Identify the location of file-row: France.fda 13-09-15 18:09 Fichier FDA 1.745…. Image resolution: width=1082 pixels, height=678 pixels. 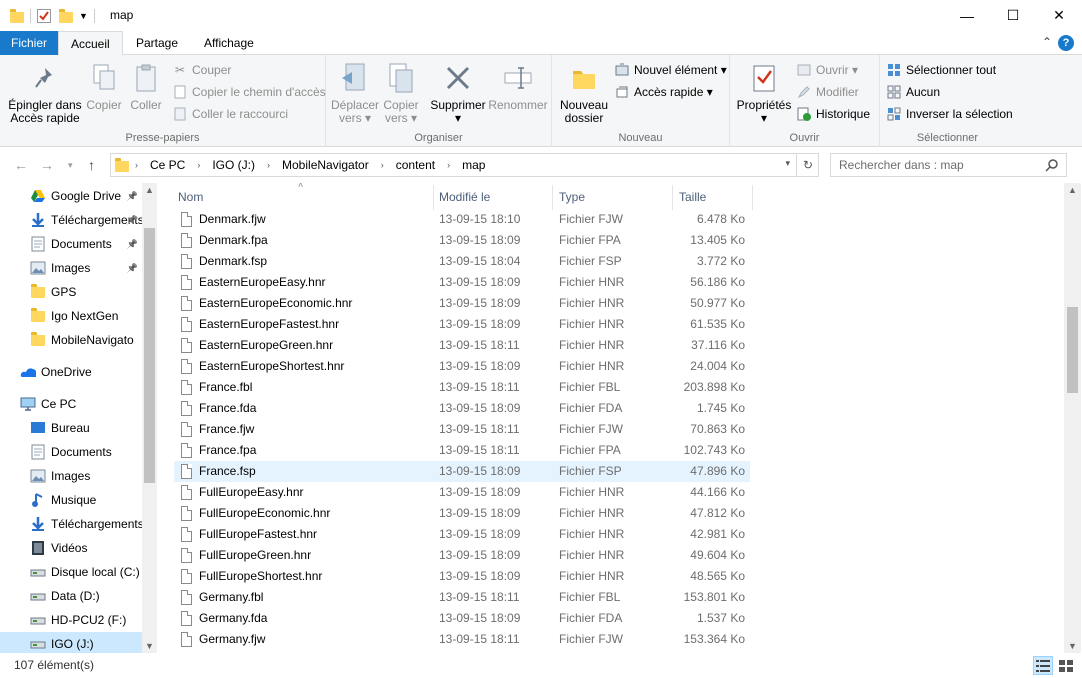
(462, 408).